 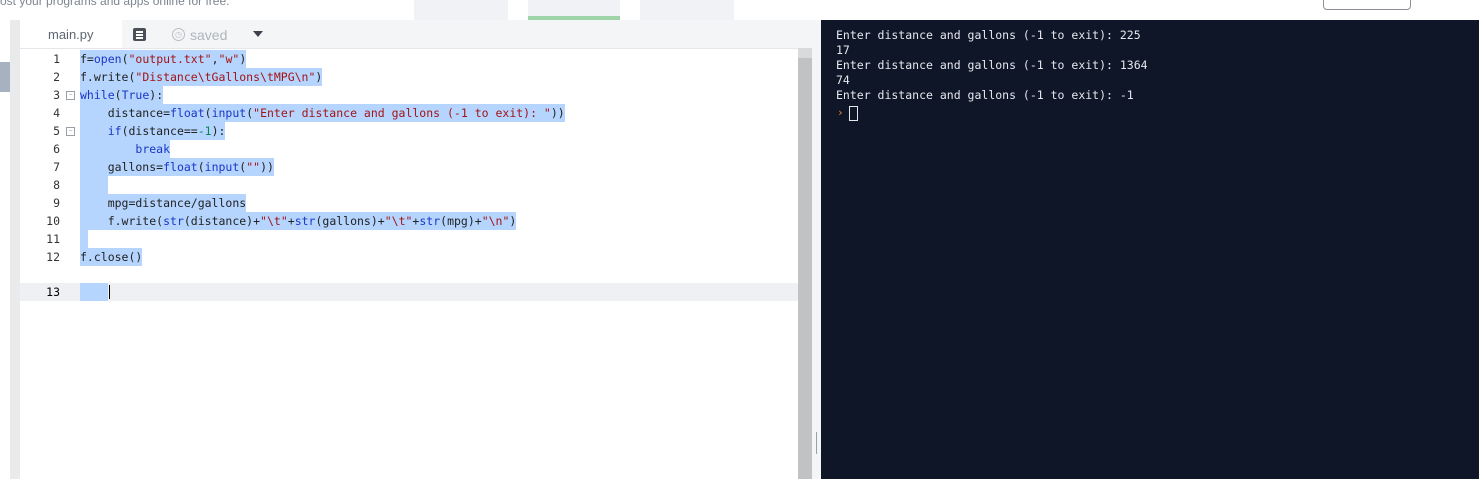 What do you see at coordinates (816, 249) in the screenshot?
I see `pane-splitter` at bounding box center [816, 249].